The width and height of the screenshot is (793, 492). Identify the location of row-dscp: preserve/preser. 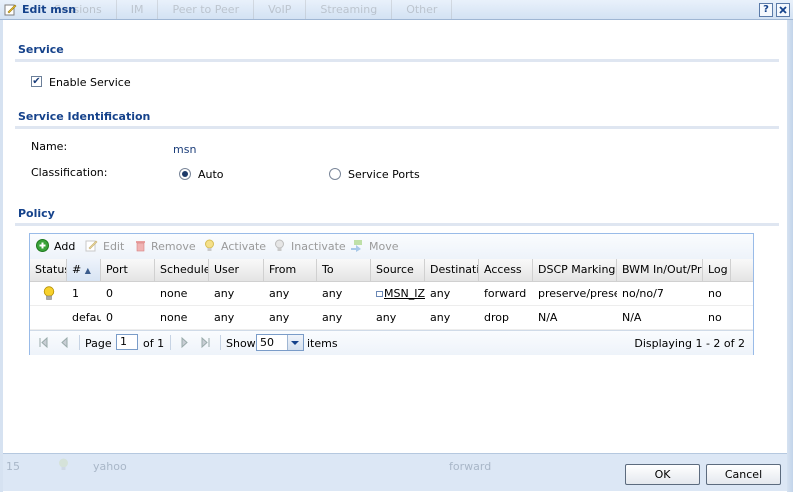
(577, 293).